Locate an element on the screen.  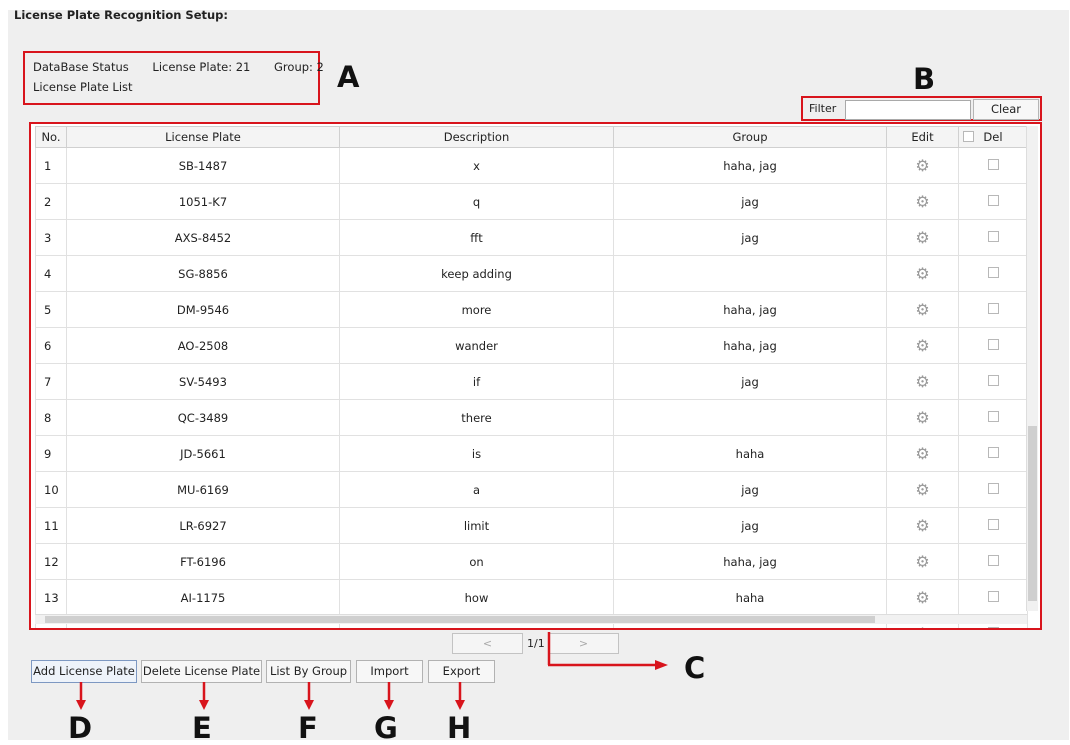
arrow-g-head is located at coordinates (389, 705).